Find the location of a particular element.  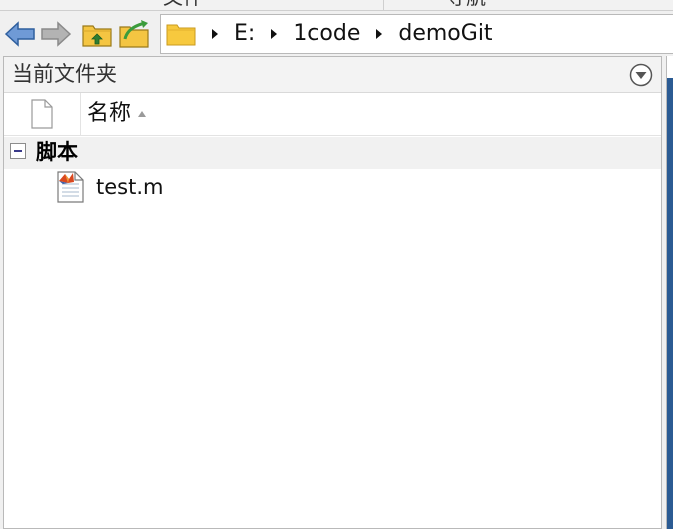

breadcrumb-1code: 1code is located at coordinates (326, 34).